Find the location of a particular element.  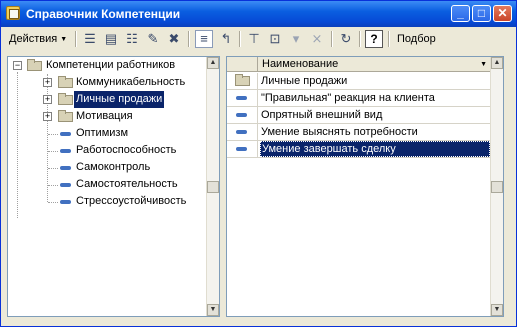

tree-item-label: Коммуникабельность is located at coordinates (131, 82).